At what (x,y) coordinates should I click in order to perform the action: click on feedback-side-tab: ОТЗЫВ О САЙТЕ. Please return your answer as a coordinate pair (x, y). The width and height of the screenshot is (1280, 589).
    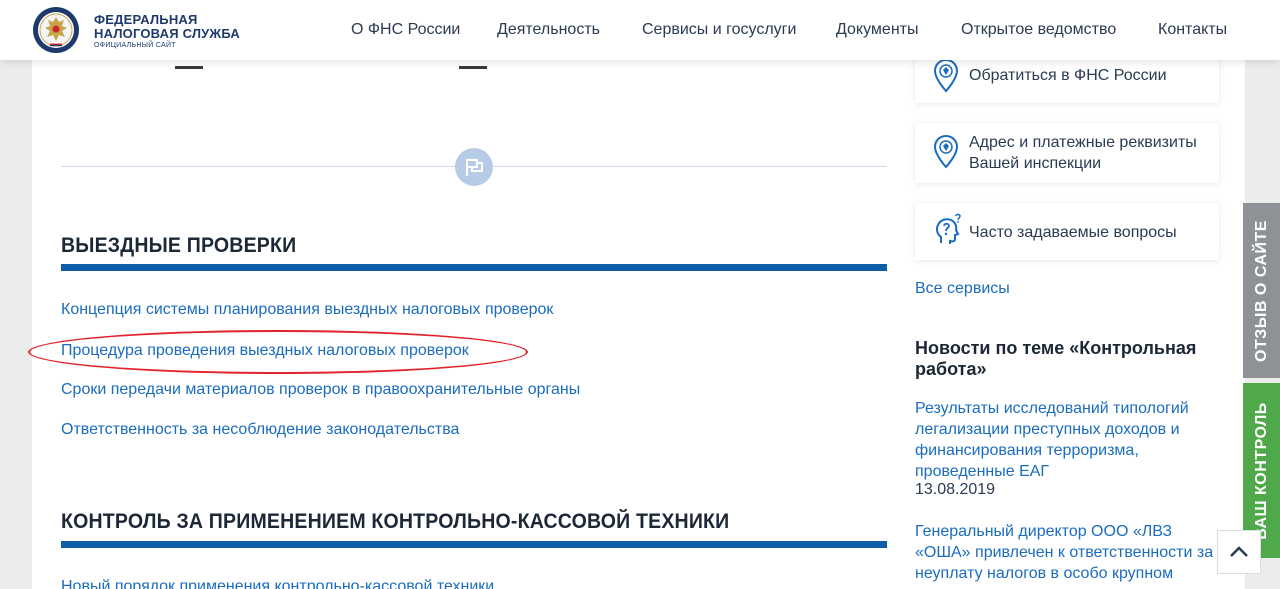
    Looking at the image, I should click on (1261, 290).